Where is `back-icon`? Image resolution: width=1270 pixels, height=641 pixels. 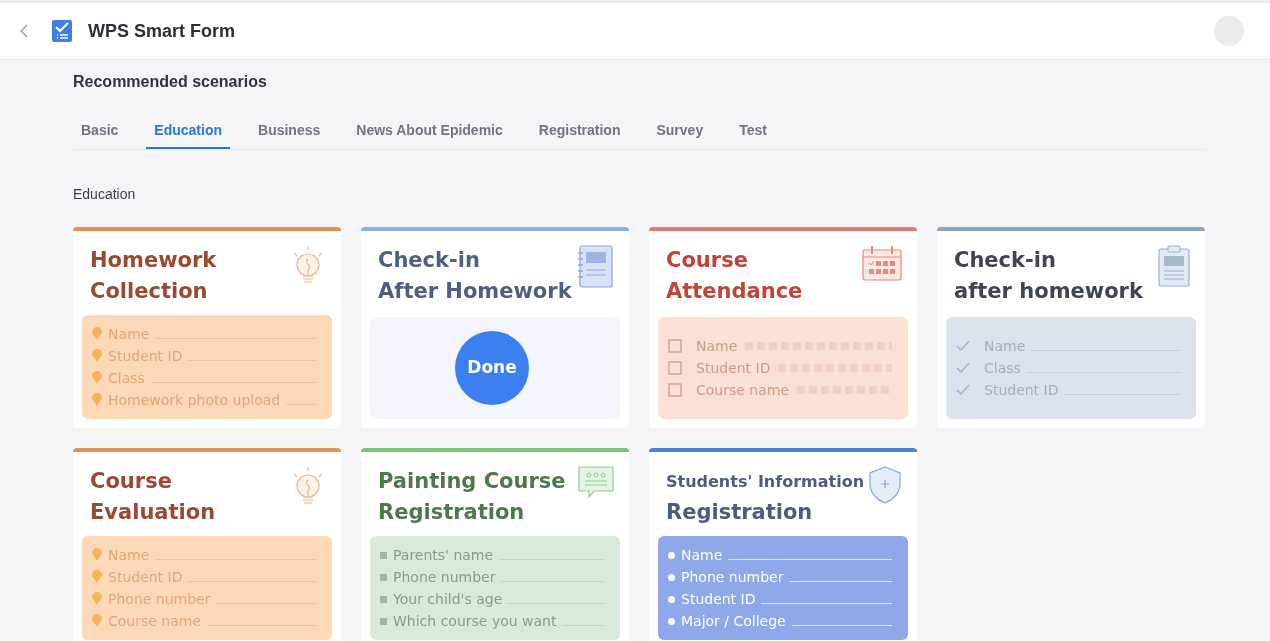 back-icon is located at coordinates (24, 31).